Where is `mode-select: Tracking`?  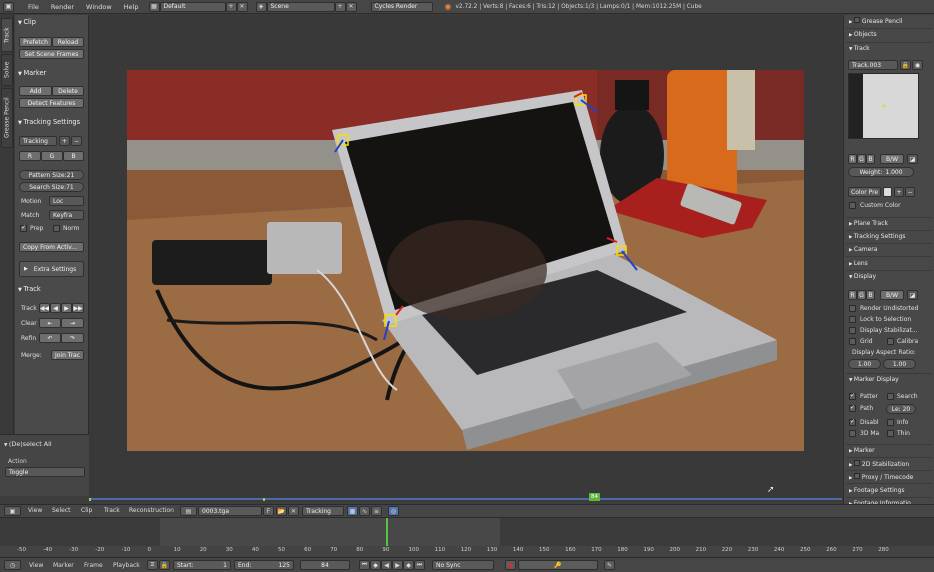
mode-select: Tracking is located at coordinates (323, 511).